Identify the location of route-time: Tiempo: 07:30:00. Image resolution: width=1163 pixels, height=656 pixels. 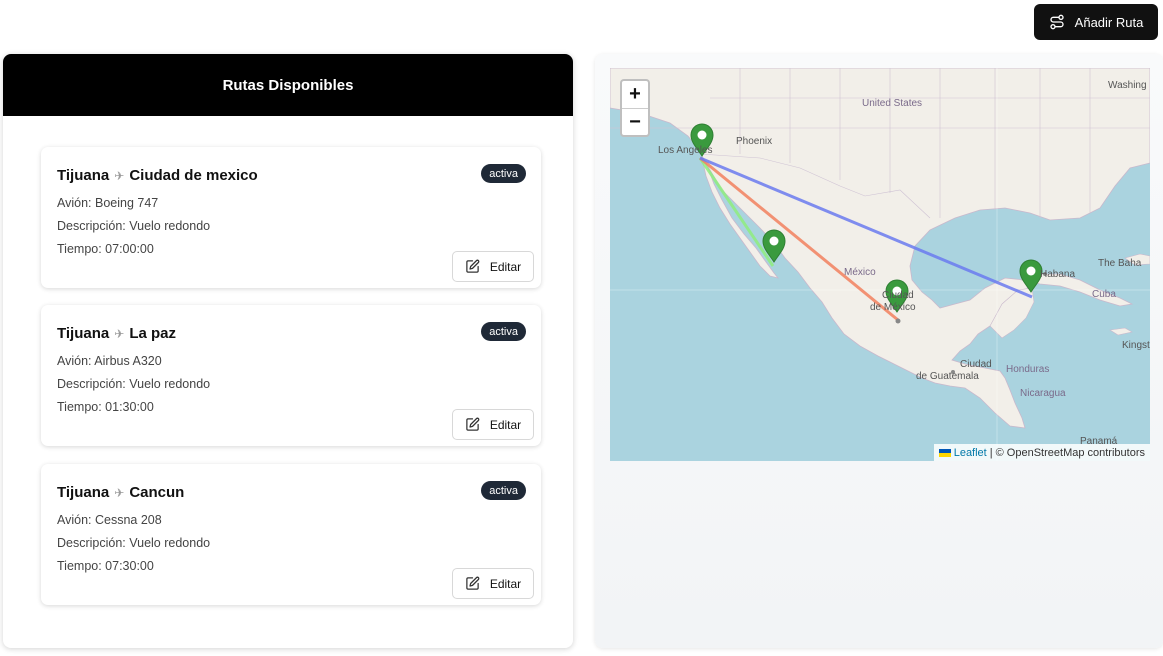
(105, 566).